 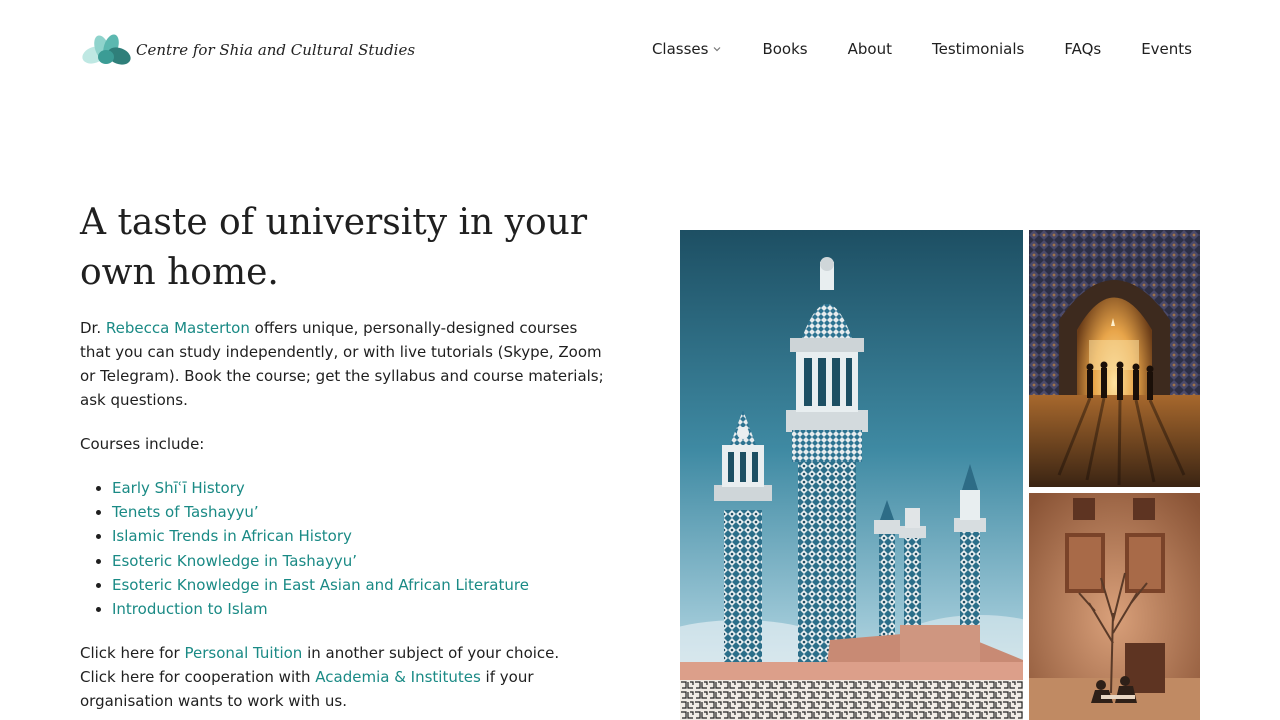 What do you see at coordinates (398, 677) in the screenshot?
I see `academia-institutes-link: Academia & Institutes` at bounding box center [398, 677].